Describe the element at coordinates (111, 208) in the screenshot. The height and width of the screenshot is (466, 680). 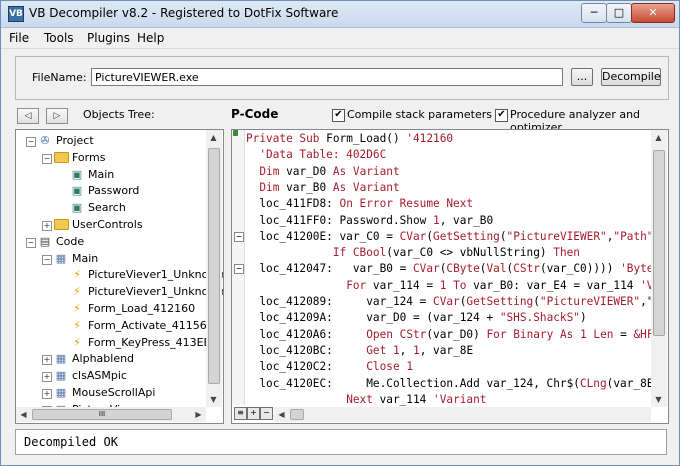
I see `tree-item: ▣ Search` at that location.